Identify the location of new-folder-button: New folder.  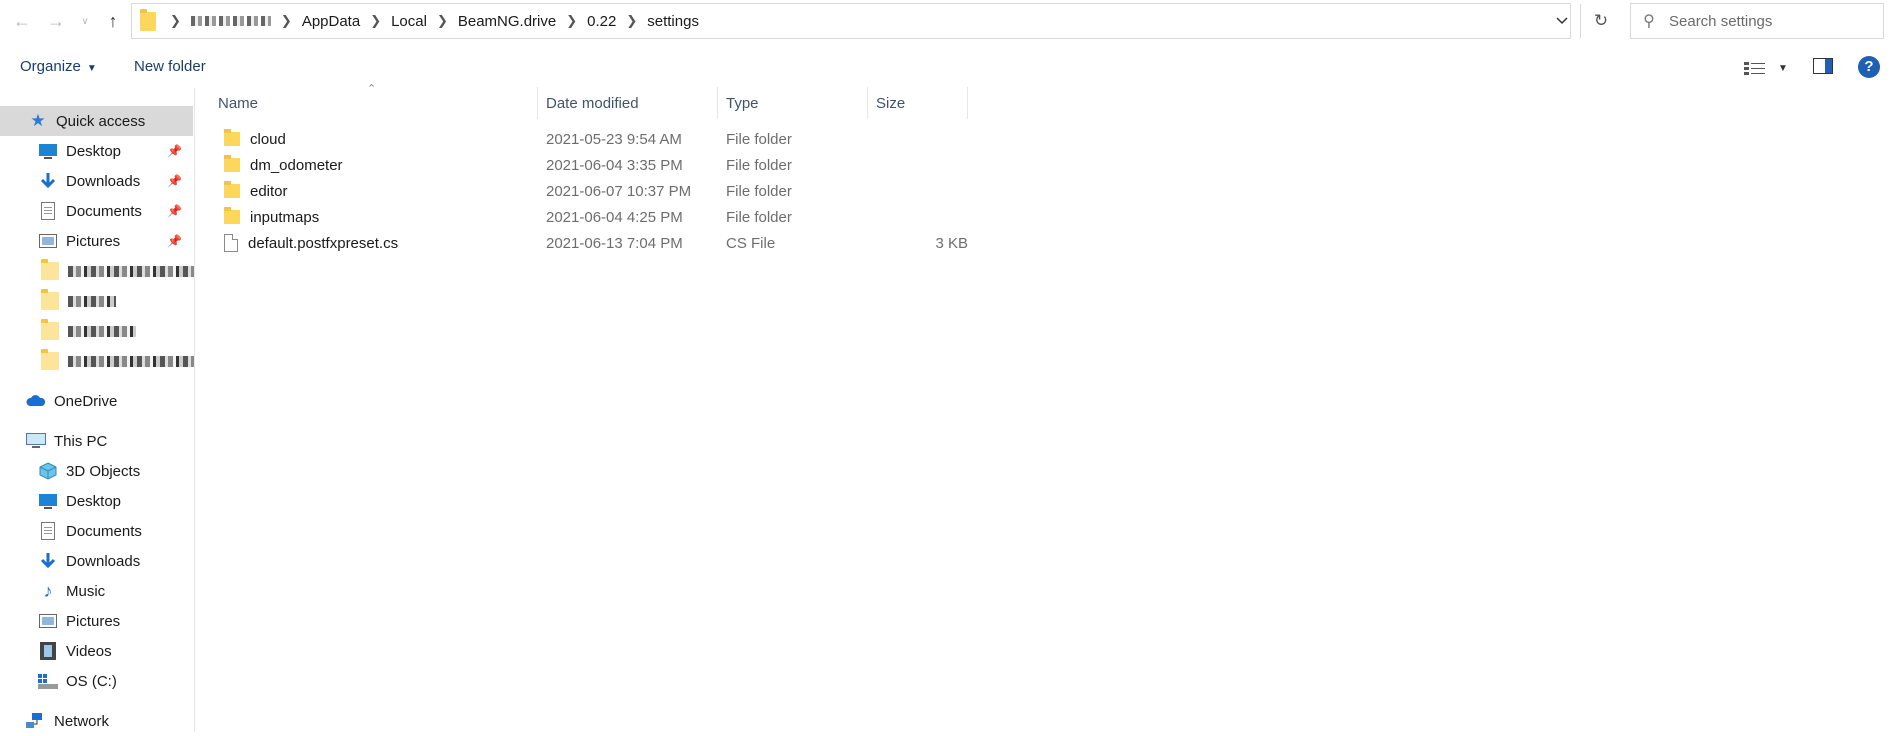
(170, 66).